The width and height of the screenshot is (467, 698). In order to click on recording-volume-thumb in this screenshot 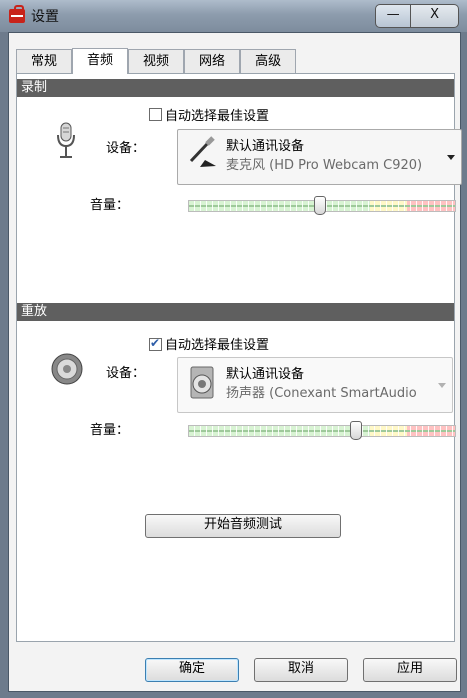, I will do `click(320, 205)`.